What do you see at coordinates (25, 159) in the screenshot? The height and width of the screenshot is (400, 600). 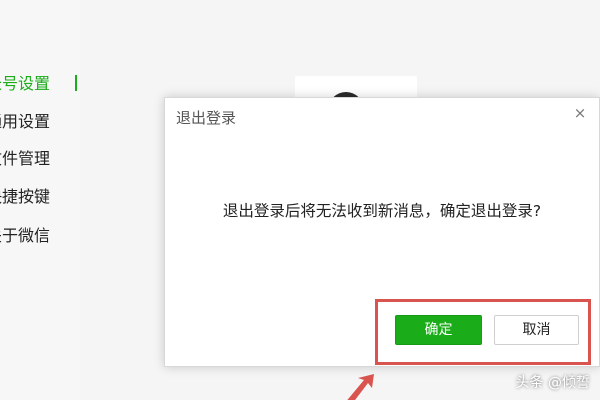 I see `sidebar-item-files: 文件管理` at bounding box center [25, 159].